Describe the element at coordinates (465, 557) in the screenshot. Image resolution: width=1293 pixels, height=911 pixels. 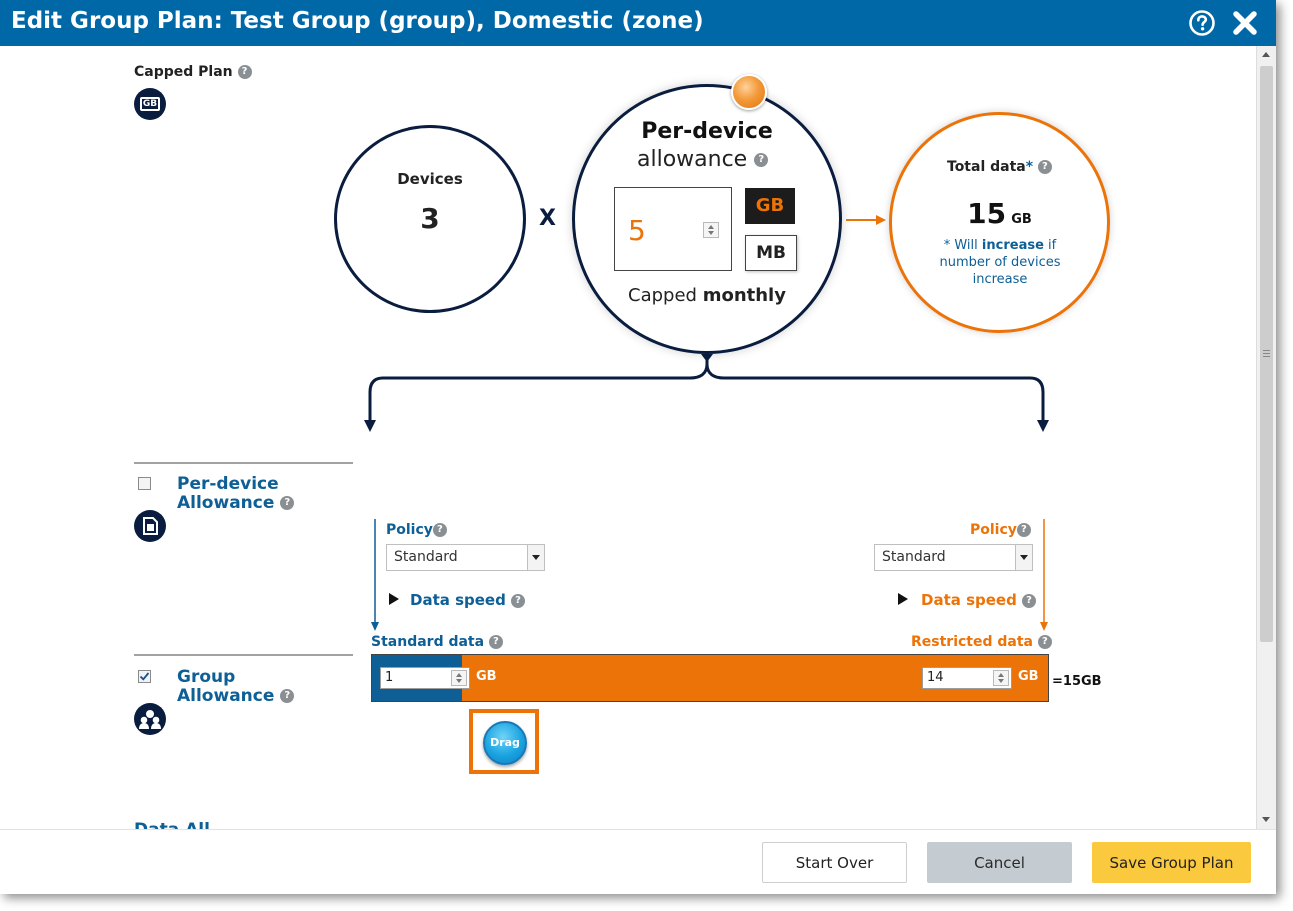
I see `standard-policy-select: Standard` at that location.